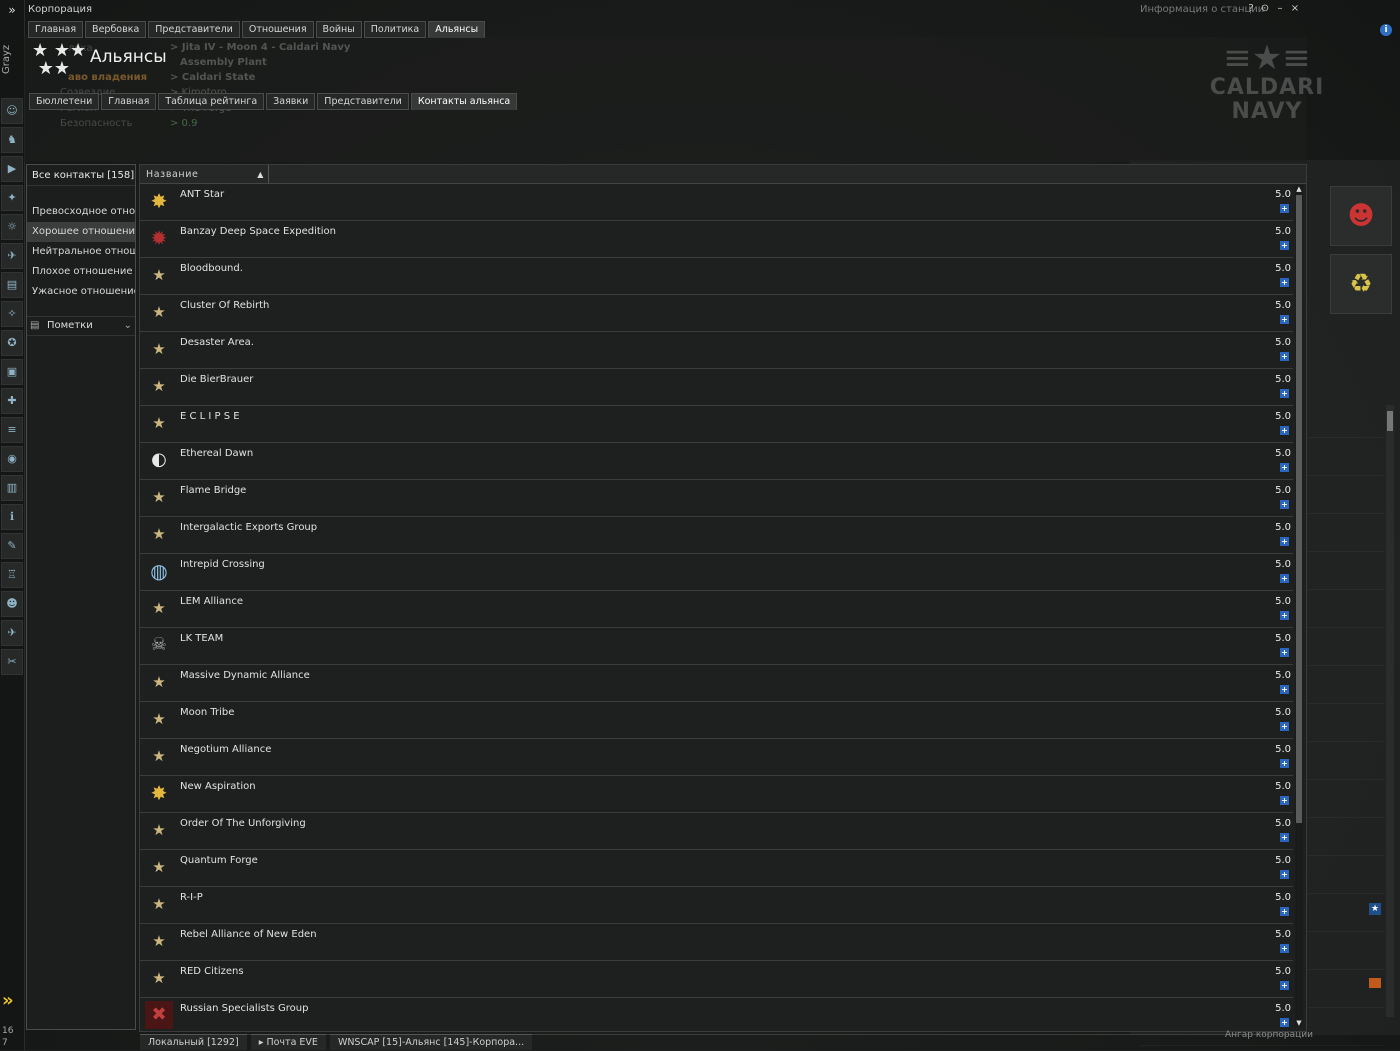 Image resolution: width=1400 pixels, height=1051 pixels. What do you see at coordinates (1251, 9) in the screenshot?
I see `help-icon: ?` at bounding box center [1251, 9].